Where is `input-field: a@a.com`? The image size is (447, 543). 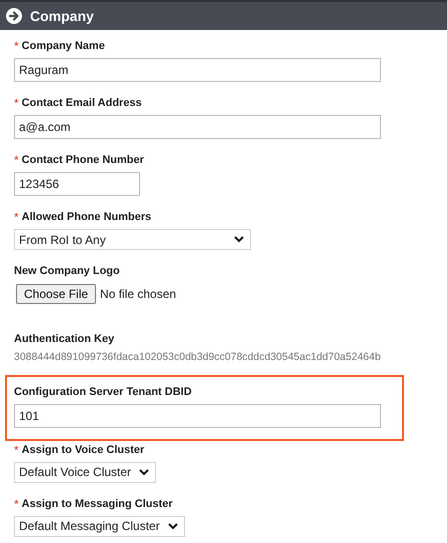
input-field: a@a.com is located at coordinates (197, 127).